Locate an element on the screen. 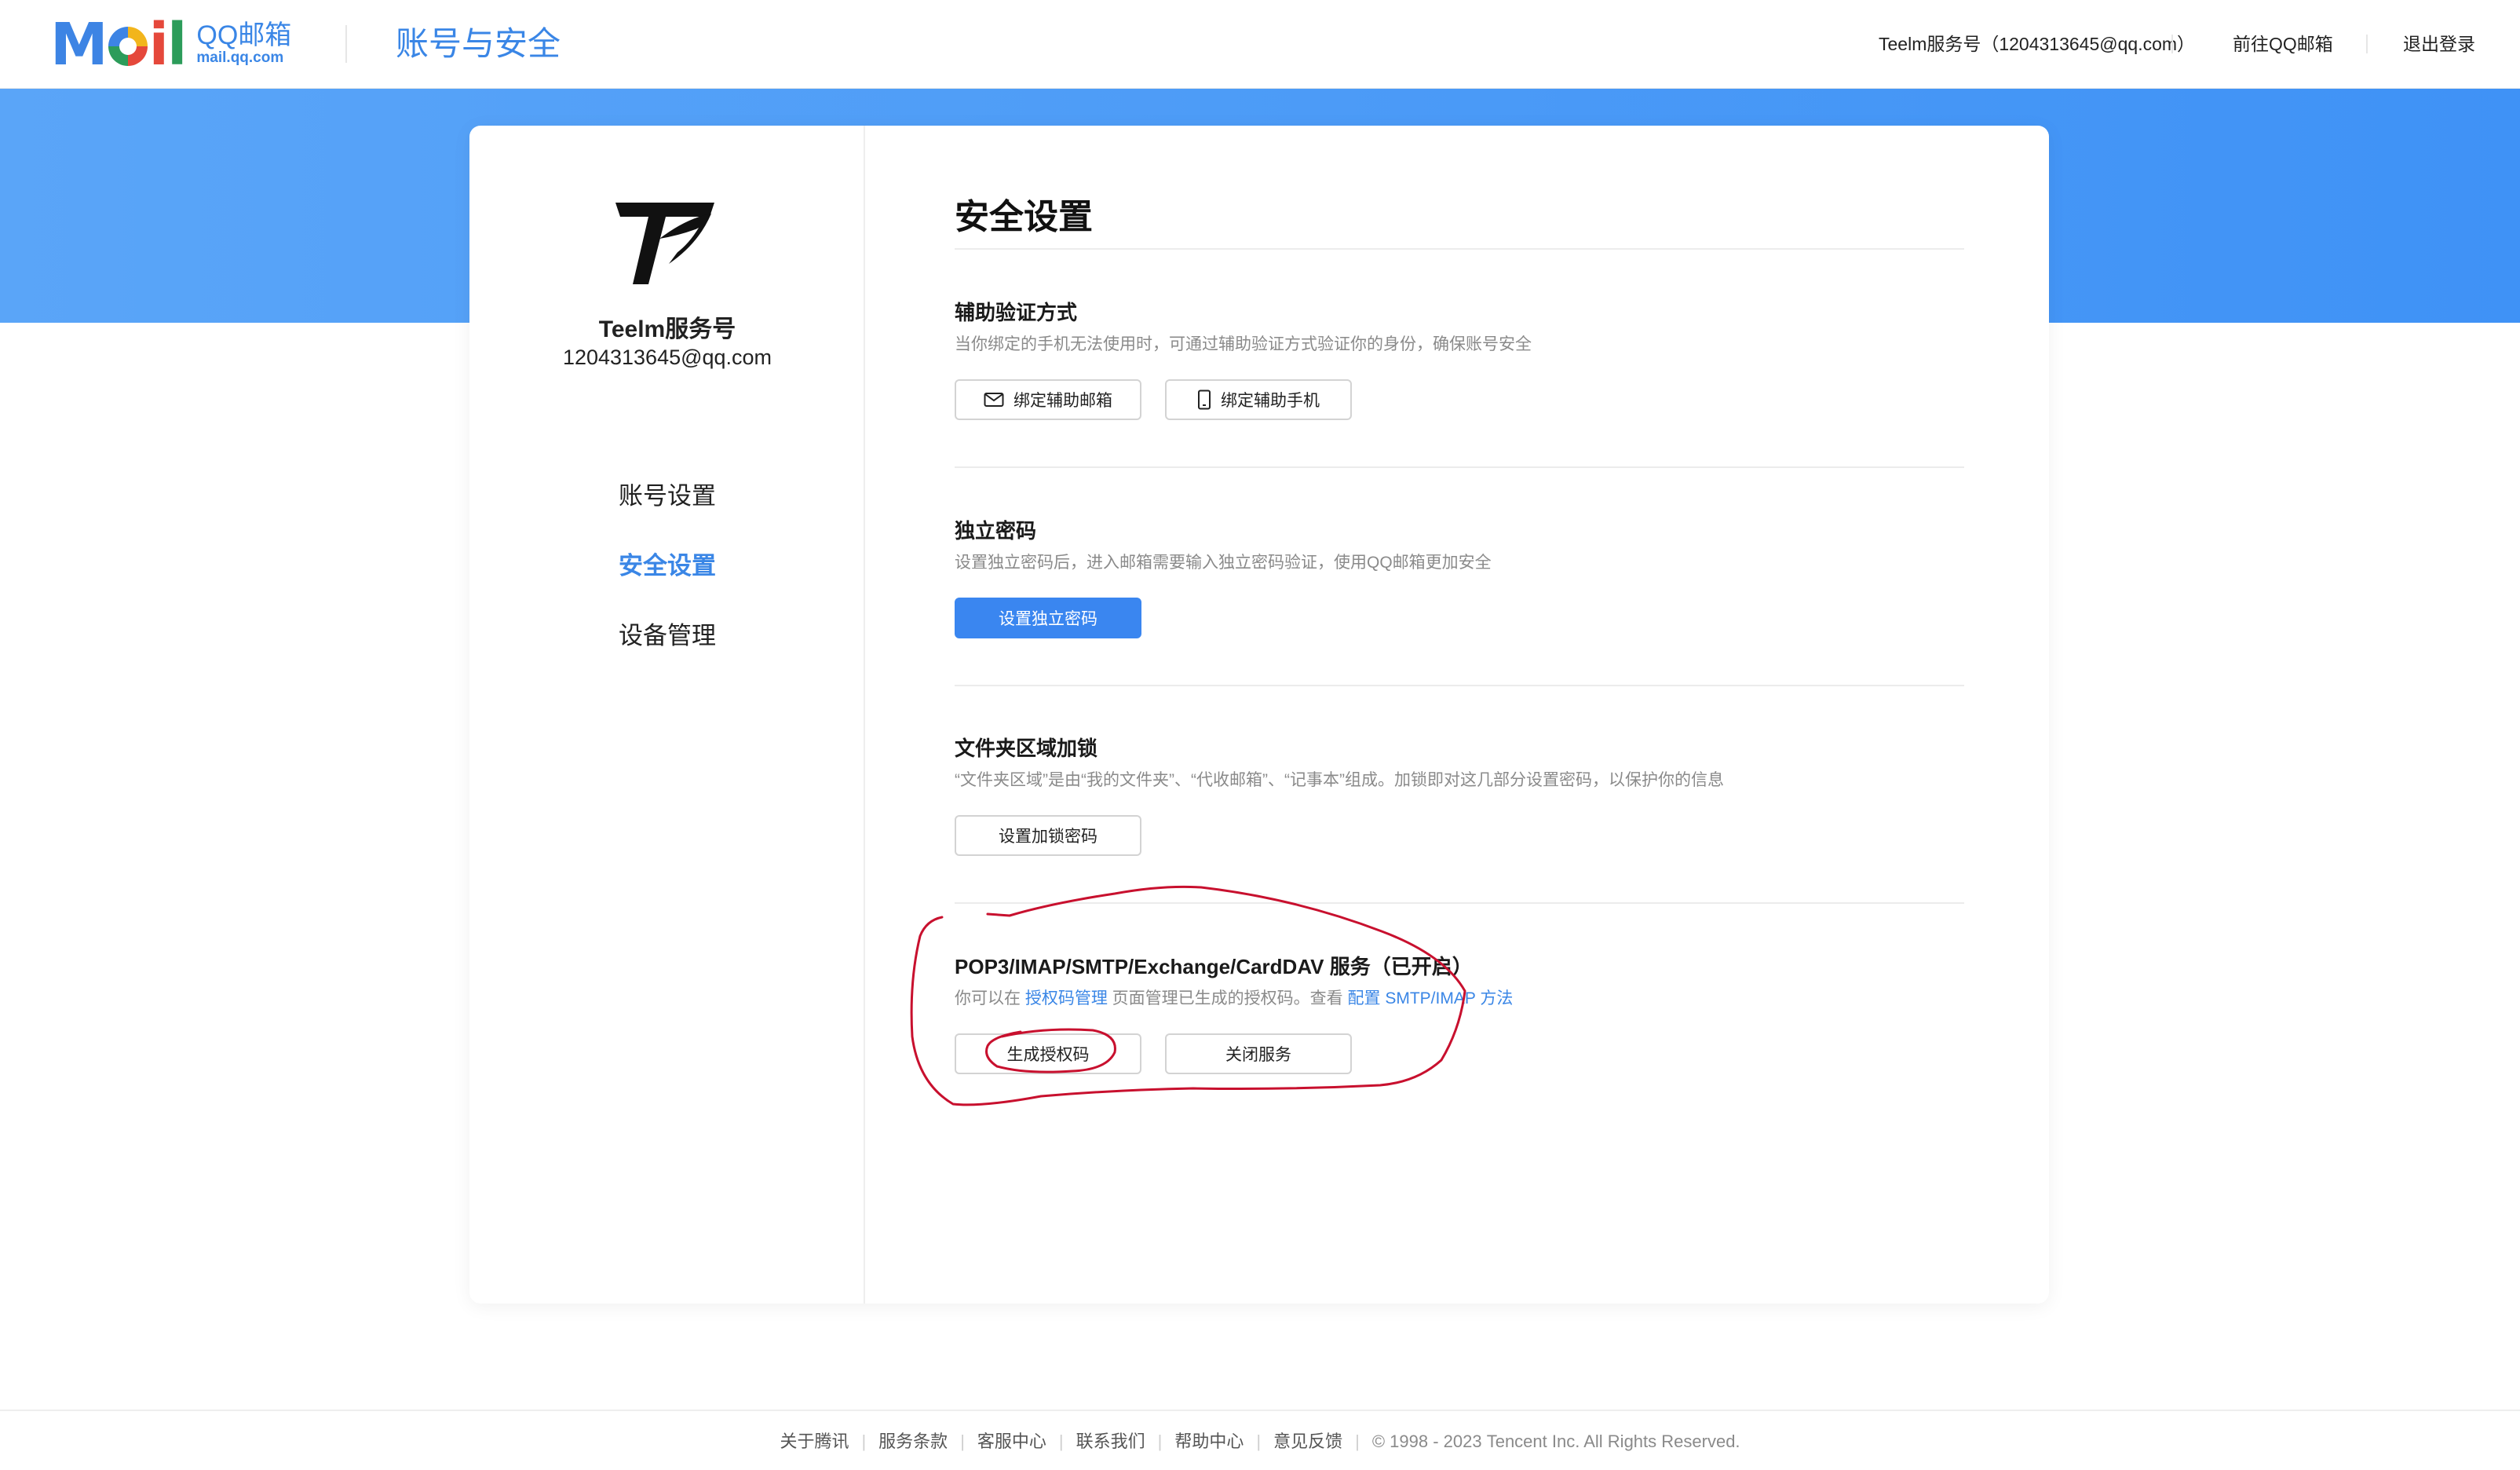 The image size is (2520, 1470). footer-link-about-tencent: 关于腾讯 is located at coordinates (814, 1441).